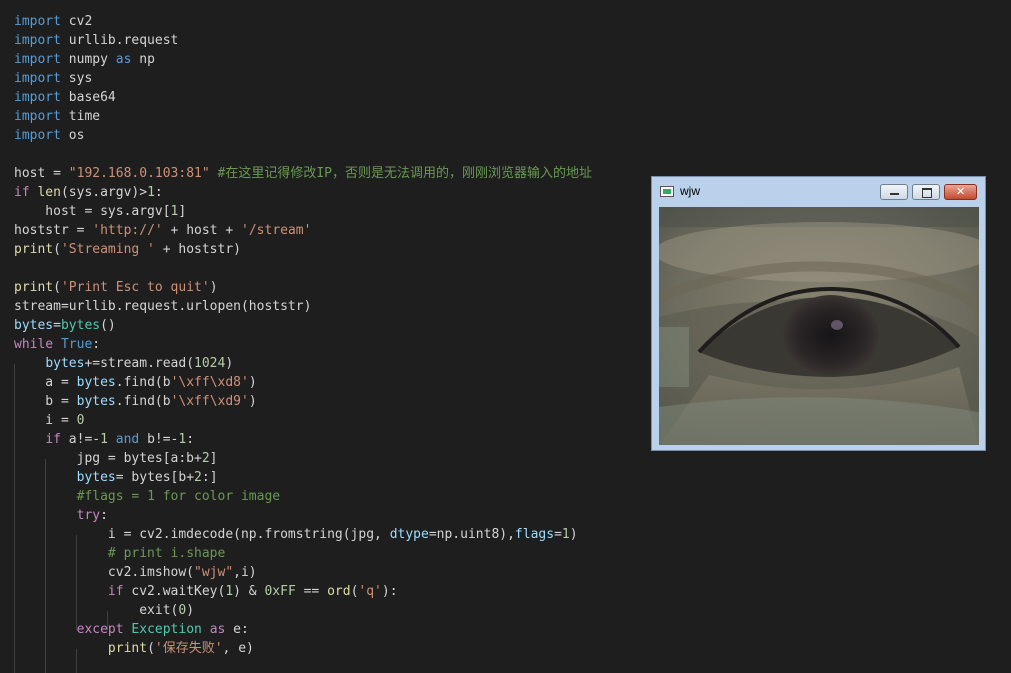 This screenshot has width=1011, height=673. What do you see at coordinates (104, 572) in the screenshot?
I see `code-token: cv2.imshow(` at bounding box center [104, 572].